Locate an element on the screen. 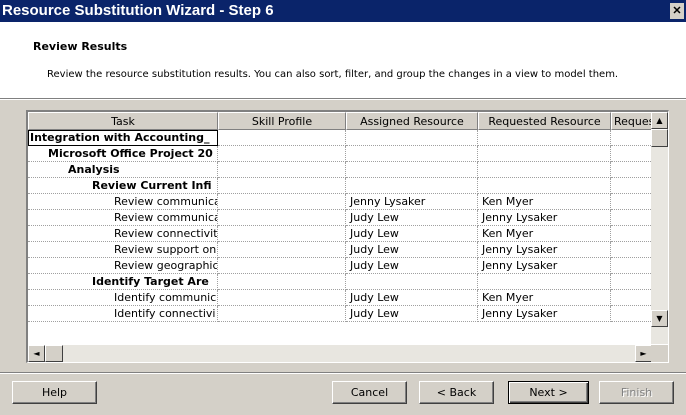 The height and width of the screenshot is (415, 686). cell-task: Analysis is located at coordinates (123, 170).